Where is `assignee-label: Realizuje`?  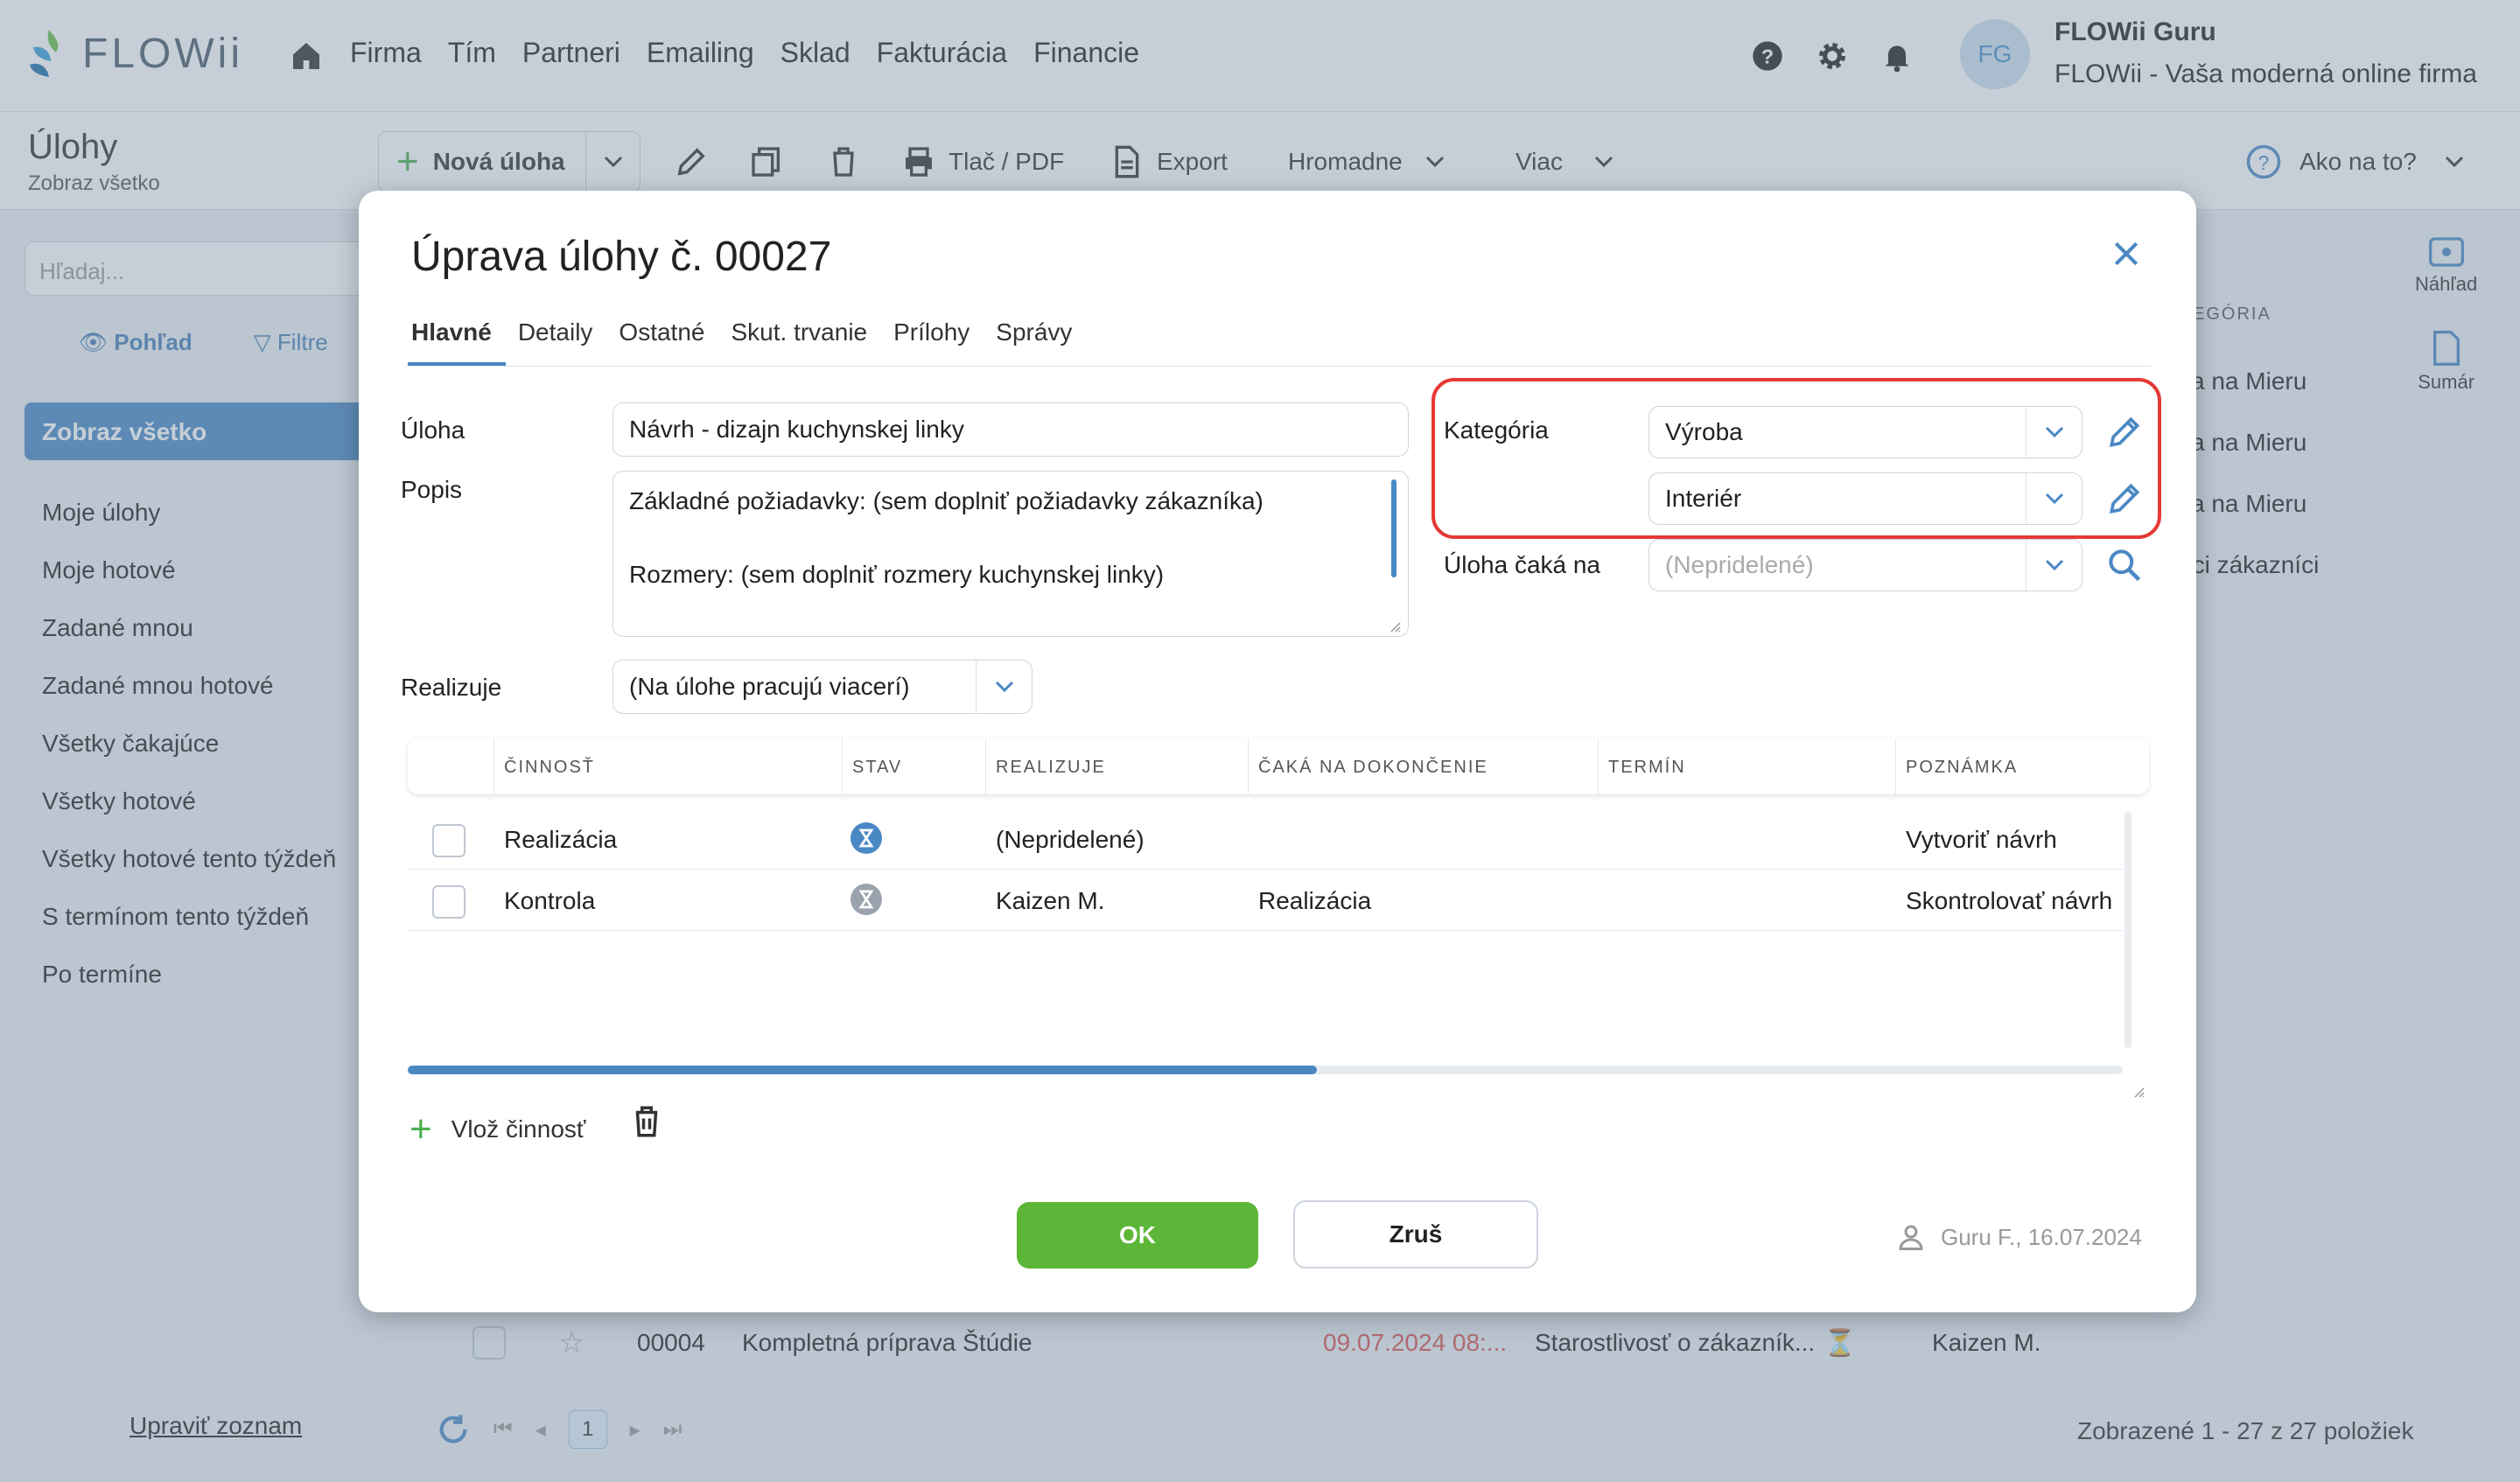
assignee-label: Realizuje is located at coordinates (451, 687).